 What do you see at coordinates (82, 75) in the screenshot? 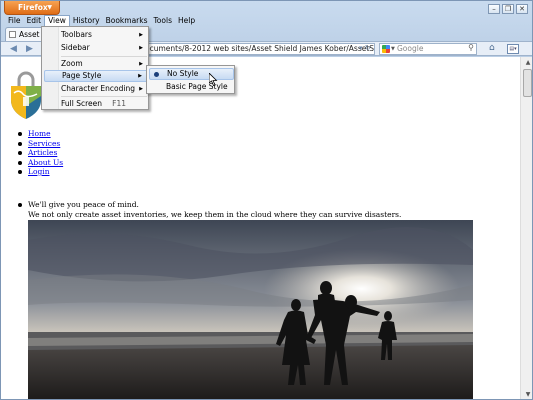
I see `menu-item-label: Page Style` at bounding box center [82, 75].